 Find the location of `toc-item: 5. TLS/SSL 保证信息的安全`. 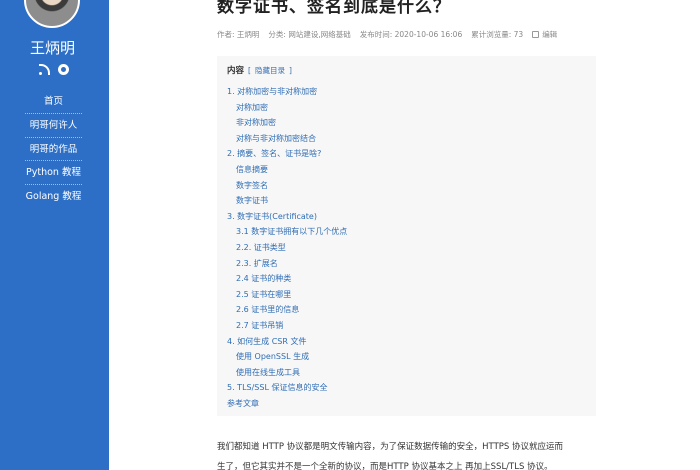

toc-item: 5. TLS/SSL 保证信息的安全 is located at coordinates (406, 388).